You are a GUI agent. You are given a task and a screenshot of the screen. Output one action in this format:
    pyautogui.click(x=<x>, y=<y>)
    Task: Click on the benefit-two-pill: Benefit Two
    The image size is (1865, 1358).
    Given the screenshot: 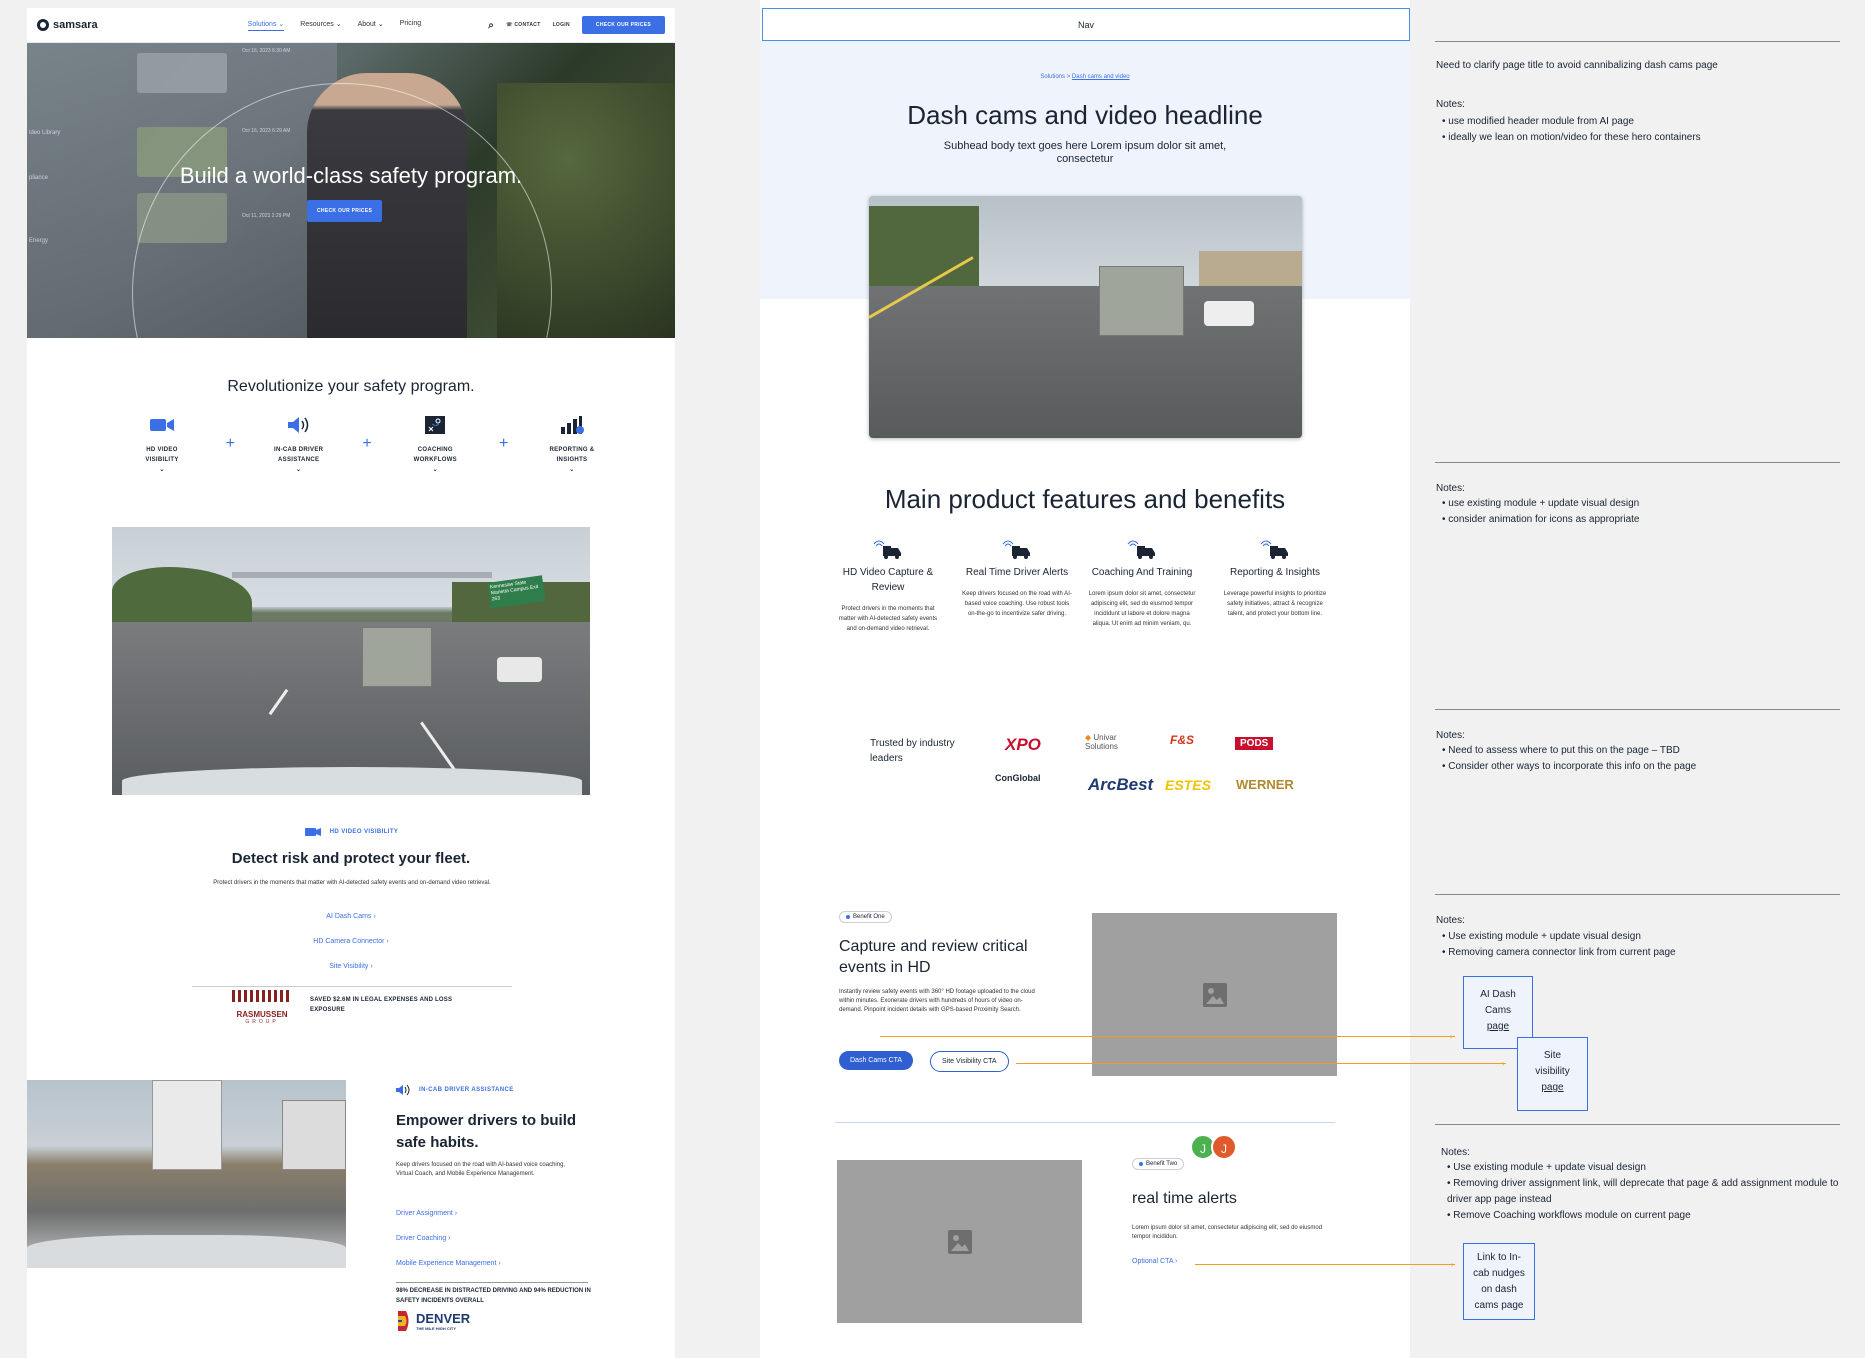 What is the action you would take?
    pyautogui.click(x=1158, y=1164)
    